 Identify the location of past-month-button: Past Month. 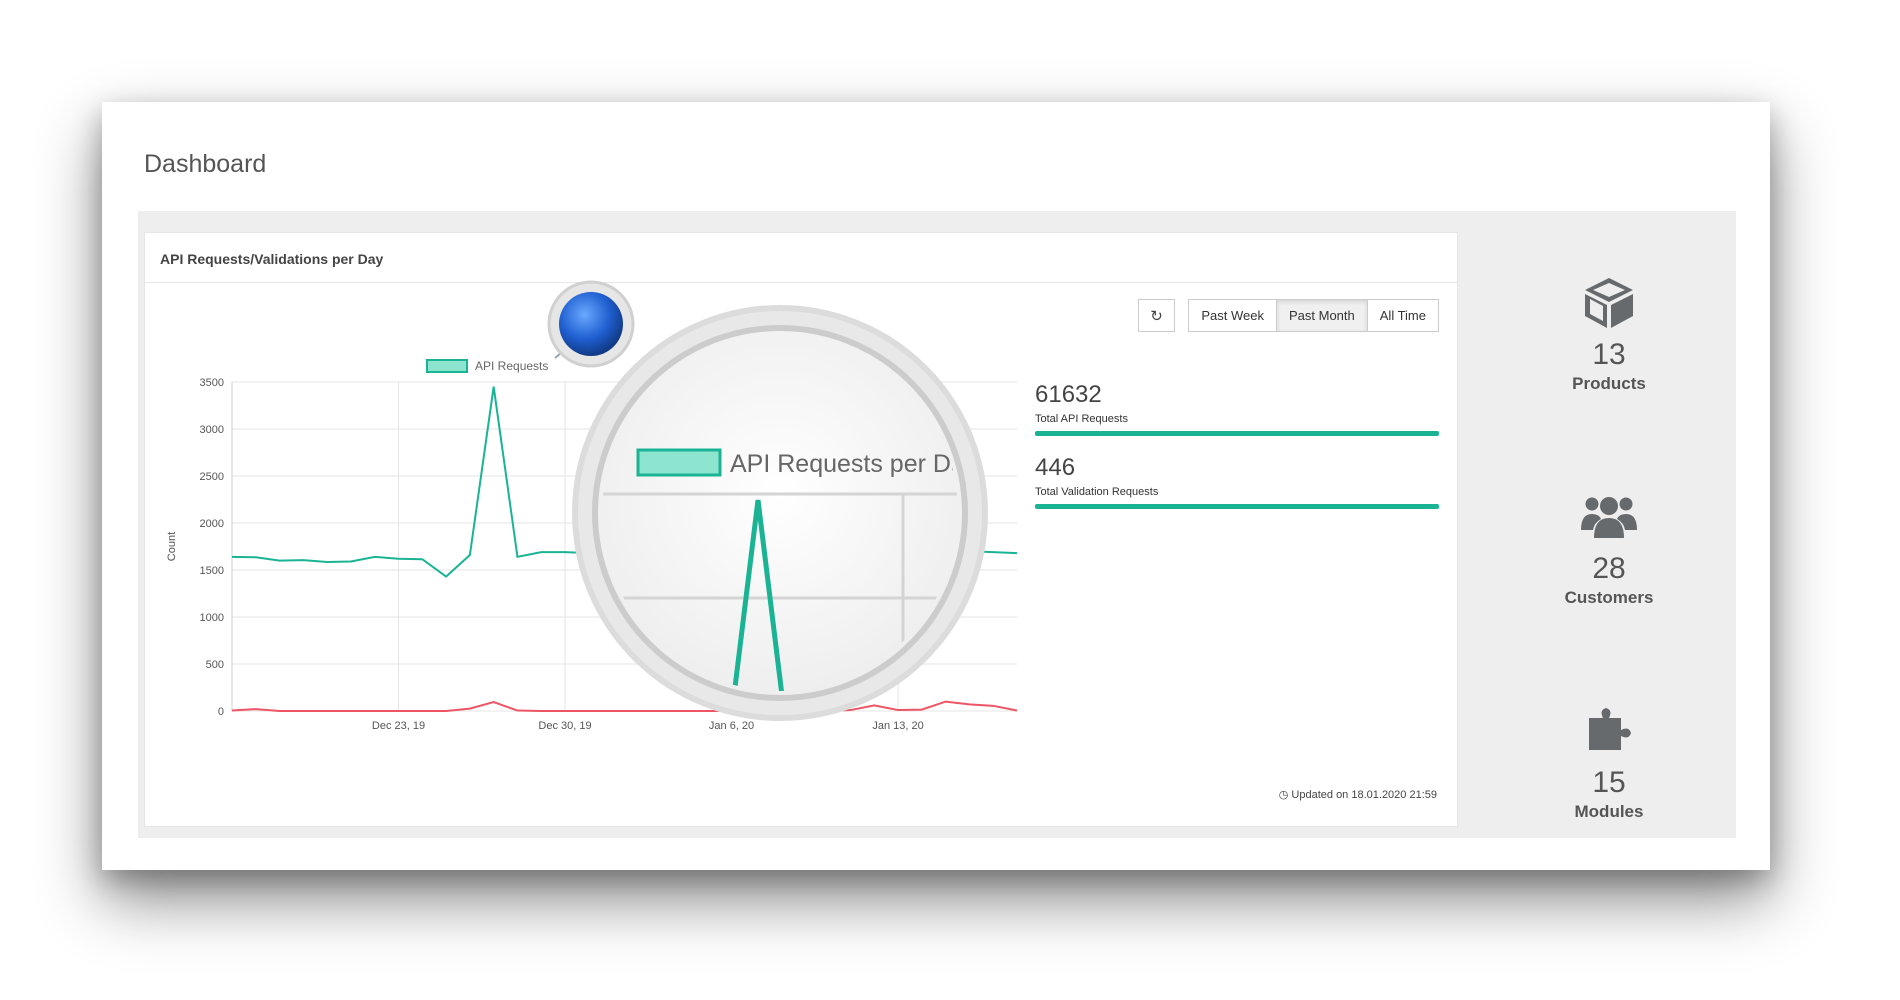
(1322, 315).